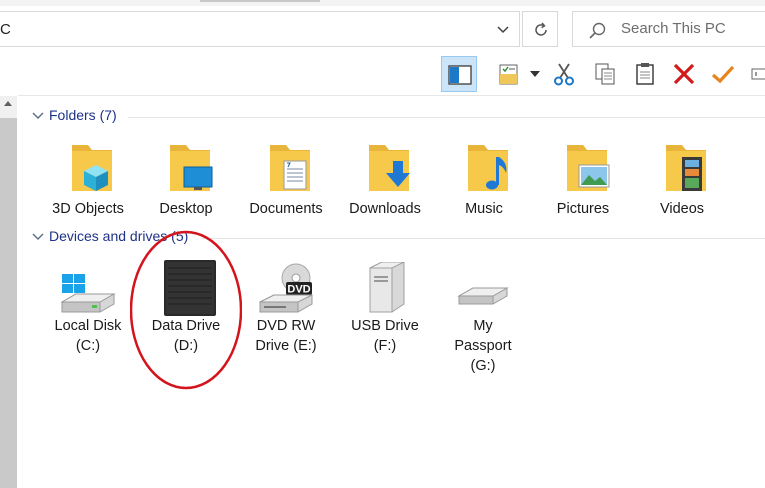 The height and width of the screenshot is (488, 765). I want to click on search-box, so click(668, 29).